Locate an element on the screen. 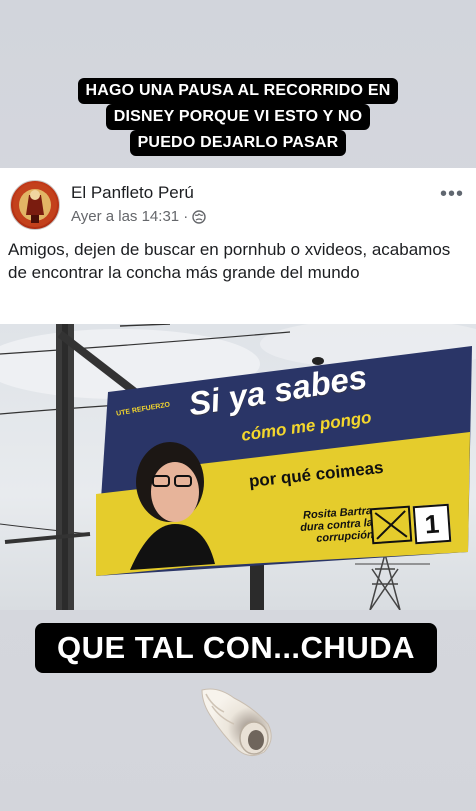 The image size is (476, 811). caption-line: PUEDO DEJARLO PASAR is located at coordinates (238, 143).